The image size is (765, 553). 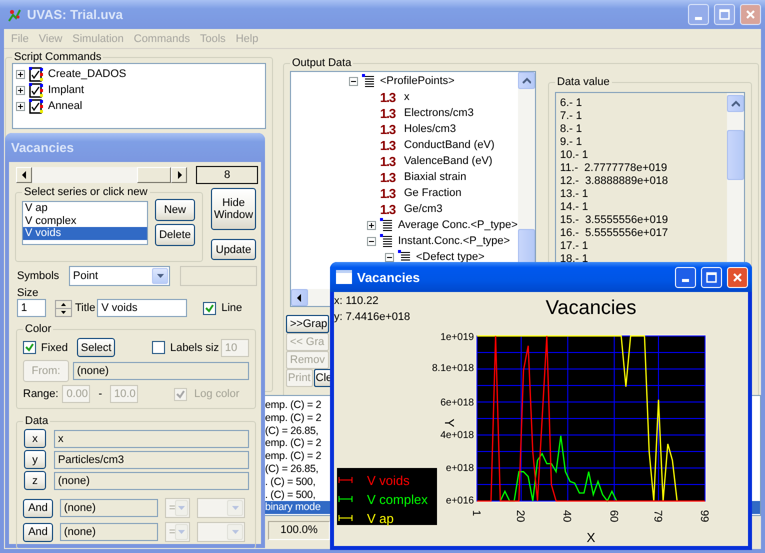 I want to click on tree-item: Holes/cm3, so click(x=430, y=129).